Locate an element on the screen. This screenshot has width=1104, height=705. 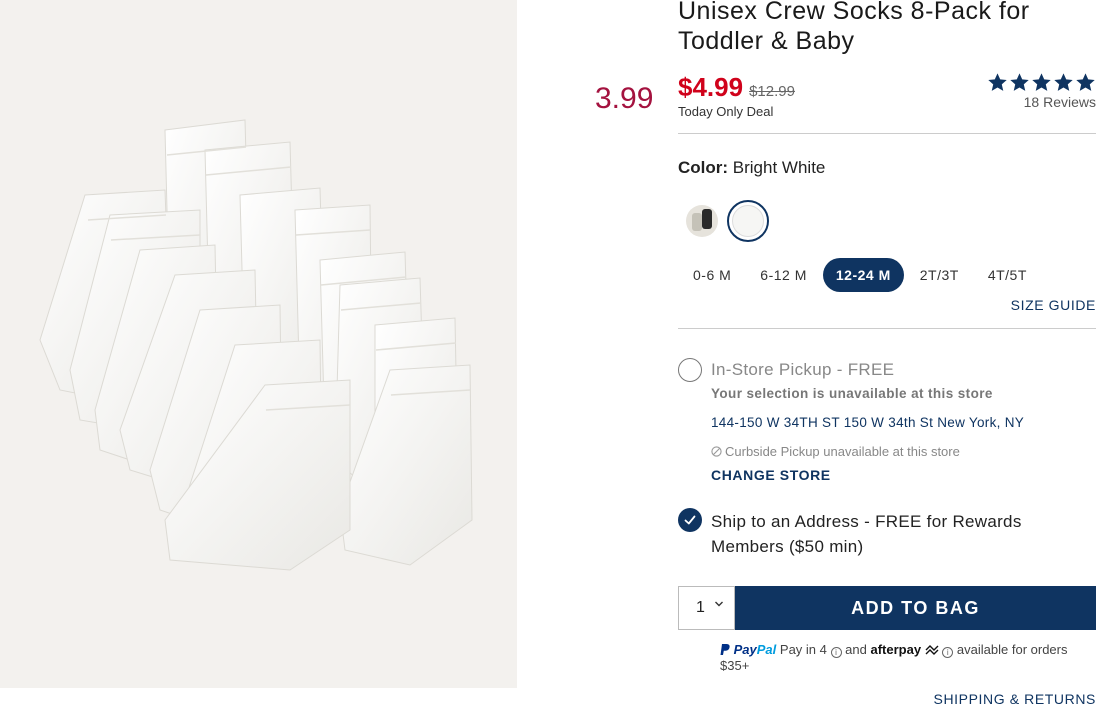
change-store-link: CHANGE STORE is located at coordinates (771, 475).